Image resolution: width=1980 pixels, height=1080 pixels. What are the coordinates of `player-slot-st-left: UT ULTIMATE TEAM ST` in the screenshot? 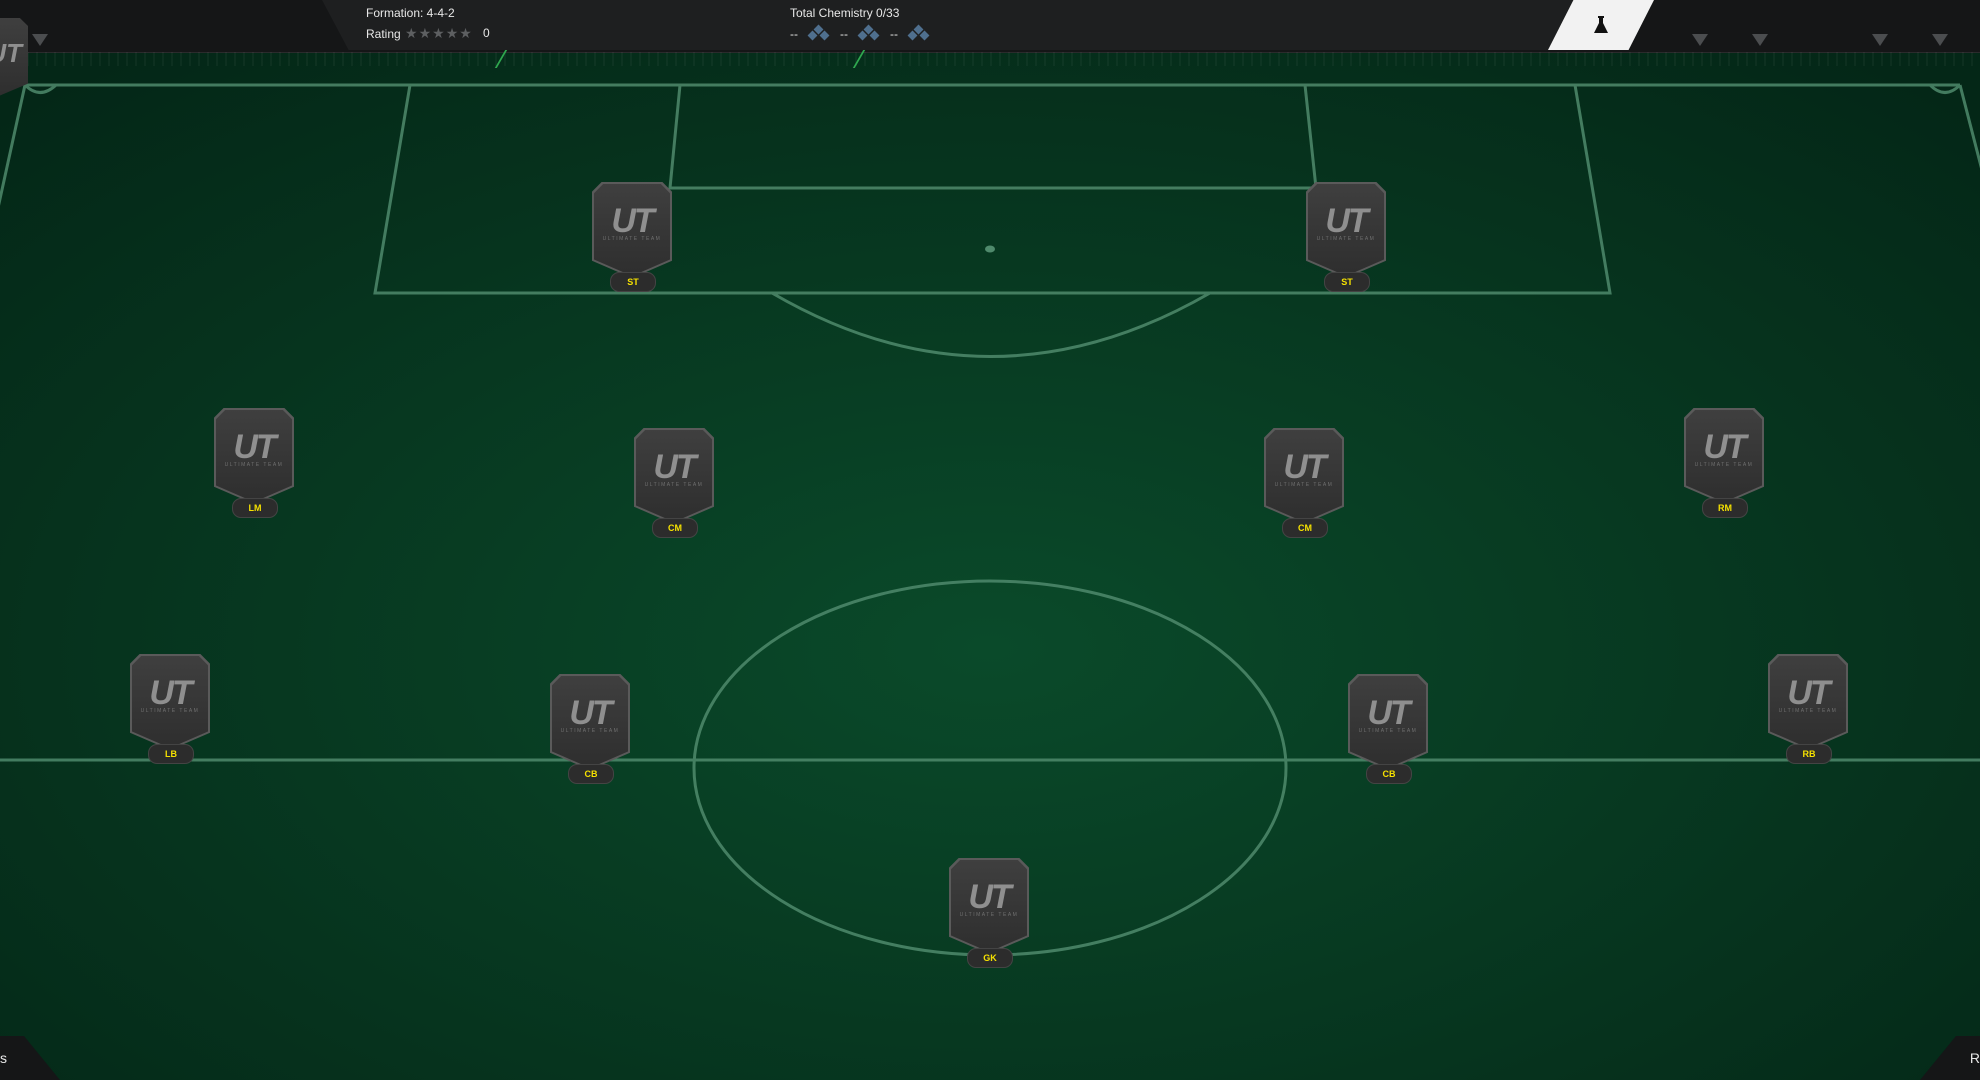 It's located at (632, 237).